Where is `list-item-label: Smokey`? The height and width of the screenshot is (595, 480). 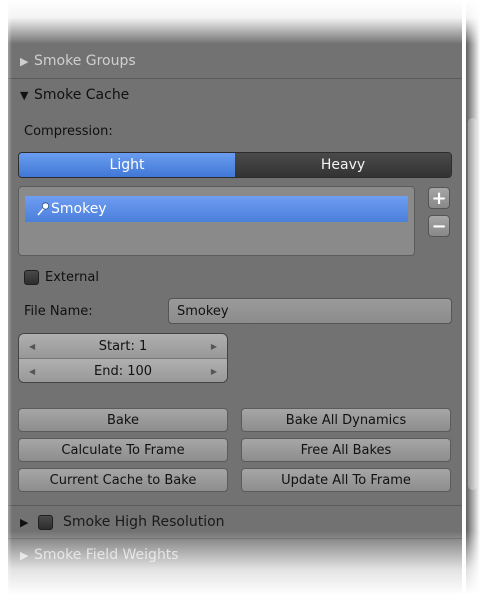 list-item-label: Smokey is located at coordinates (79, 209).